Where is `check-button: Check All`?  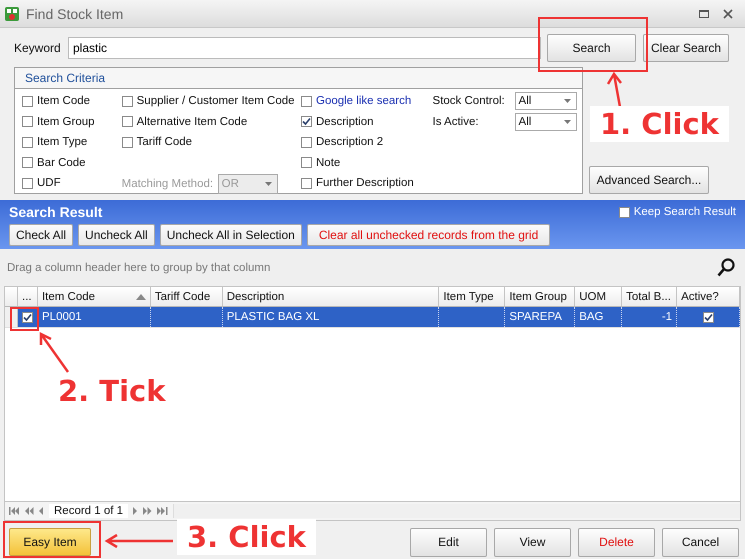
check-button: Check All is located at coordinates (41, 235).